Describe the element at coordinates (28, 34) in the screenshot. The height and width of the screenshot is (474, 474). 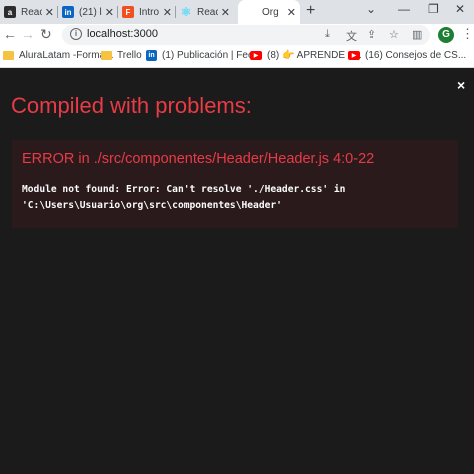
I see `forward-icon: →` at that location.